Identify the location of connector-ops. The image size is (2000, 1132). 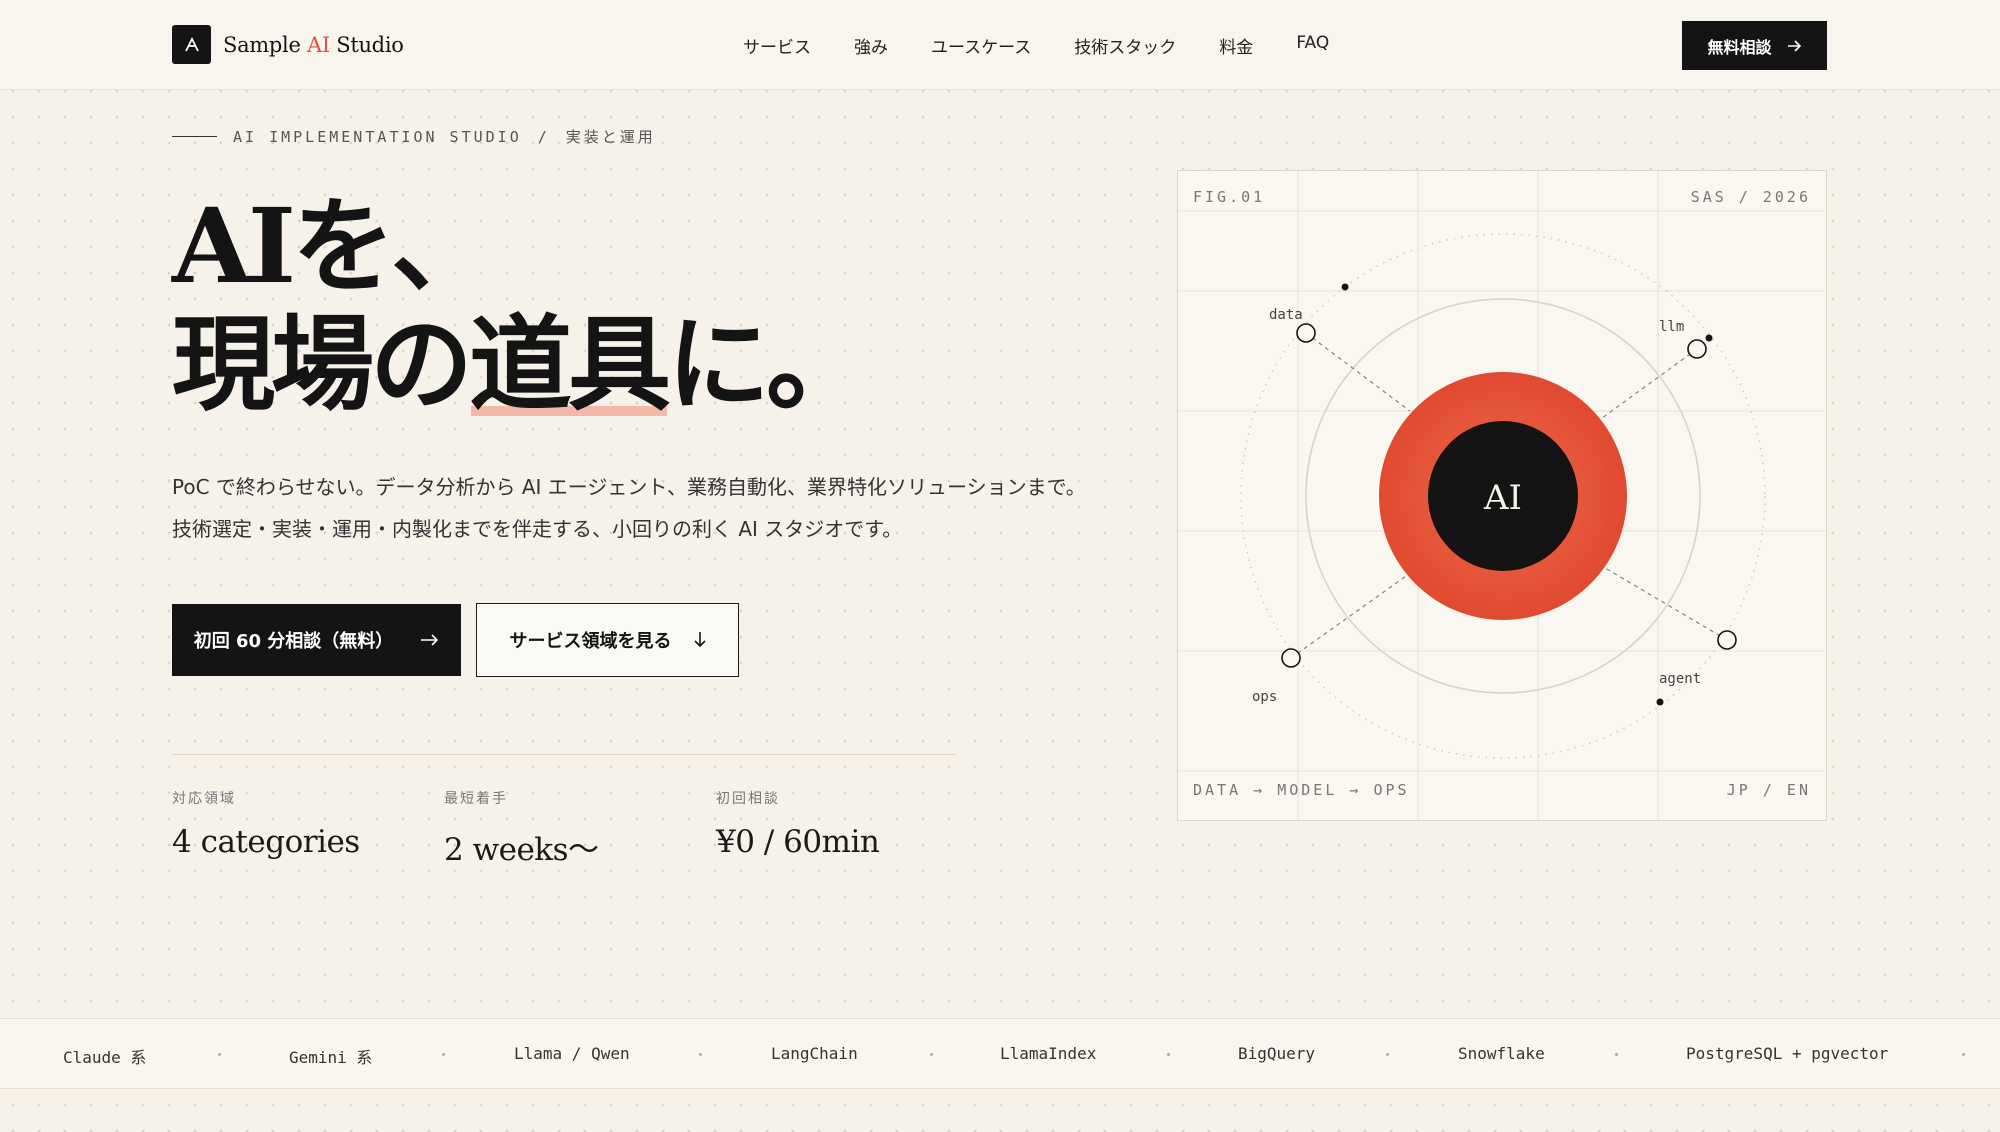
(1353, 613).